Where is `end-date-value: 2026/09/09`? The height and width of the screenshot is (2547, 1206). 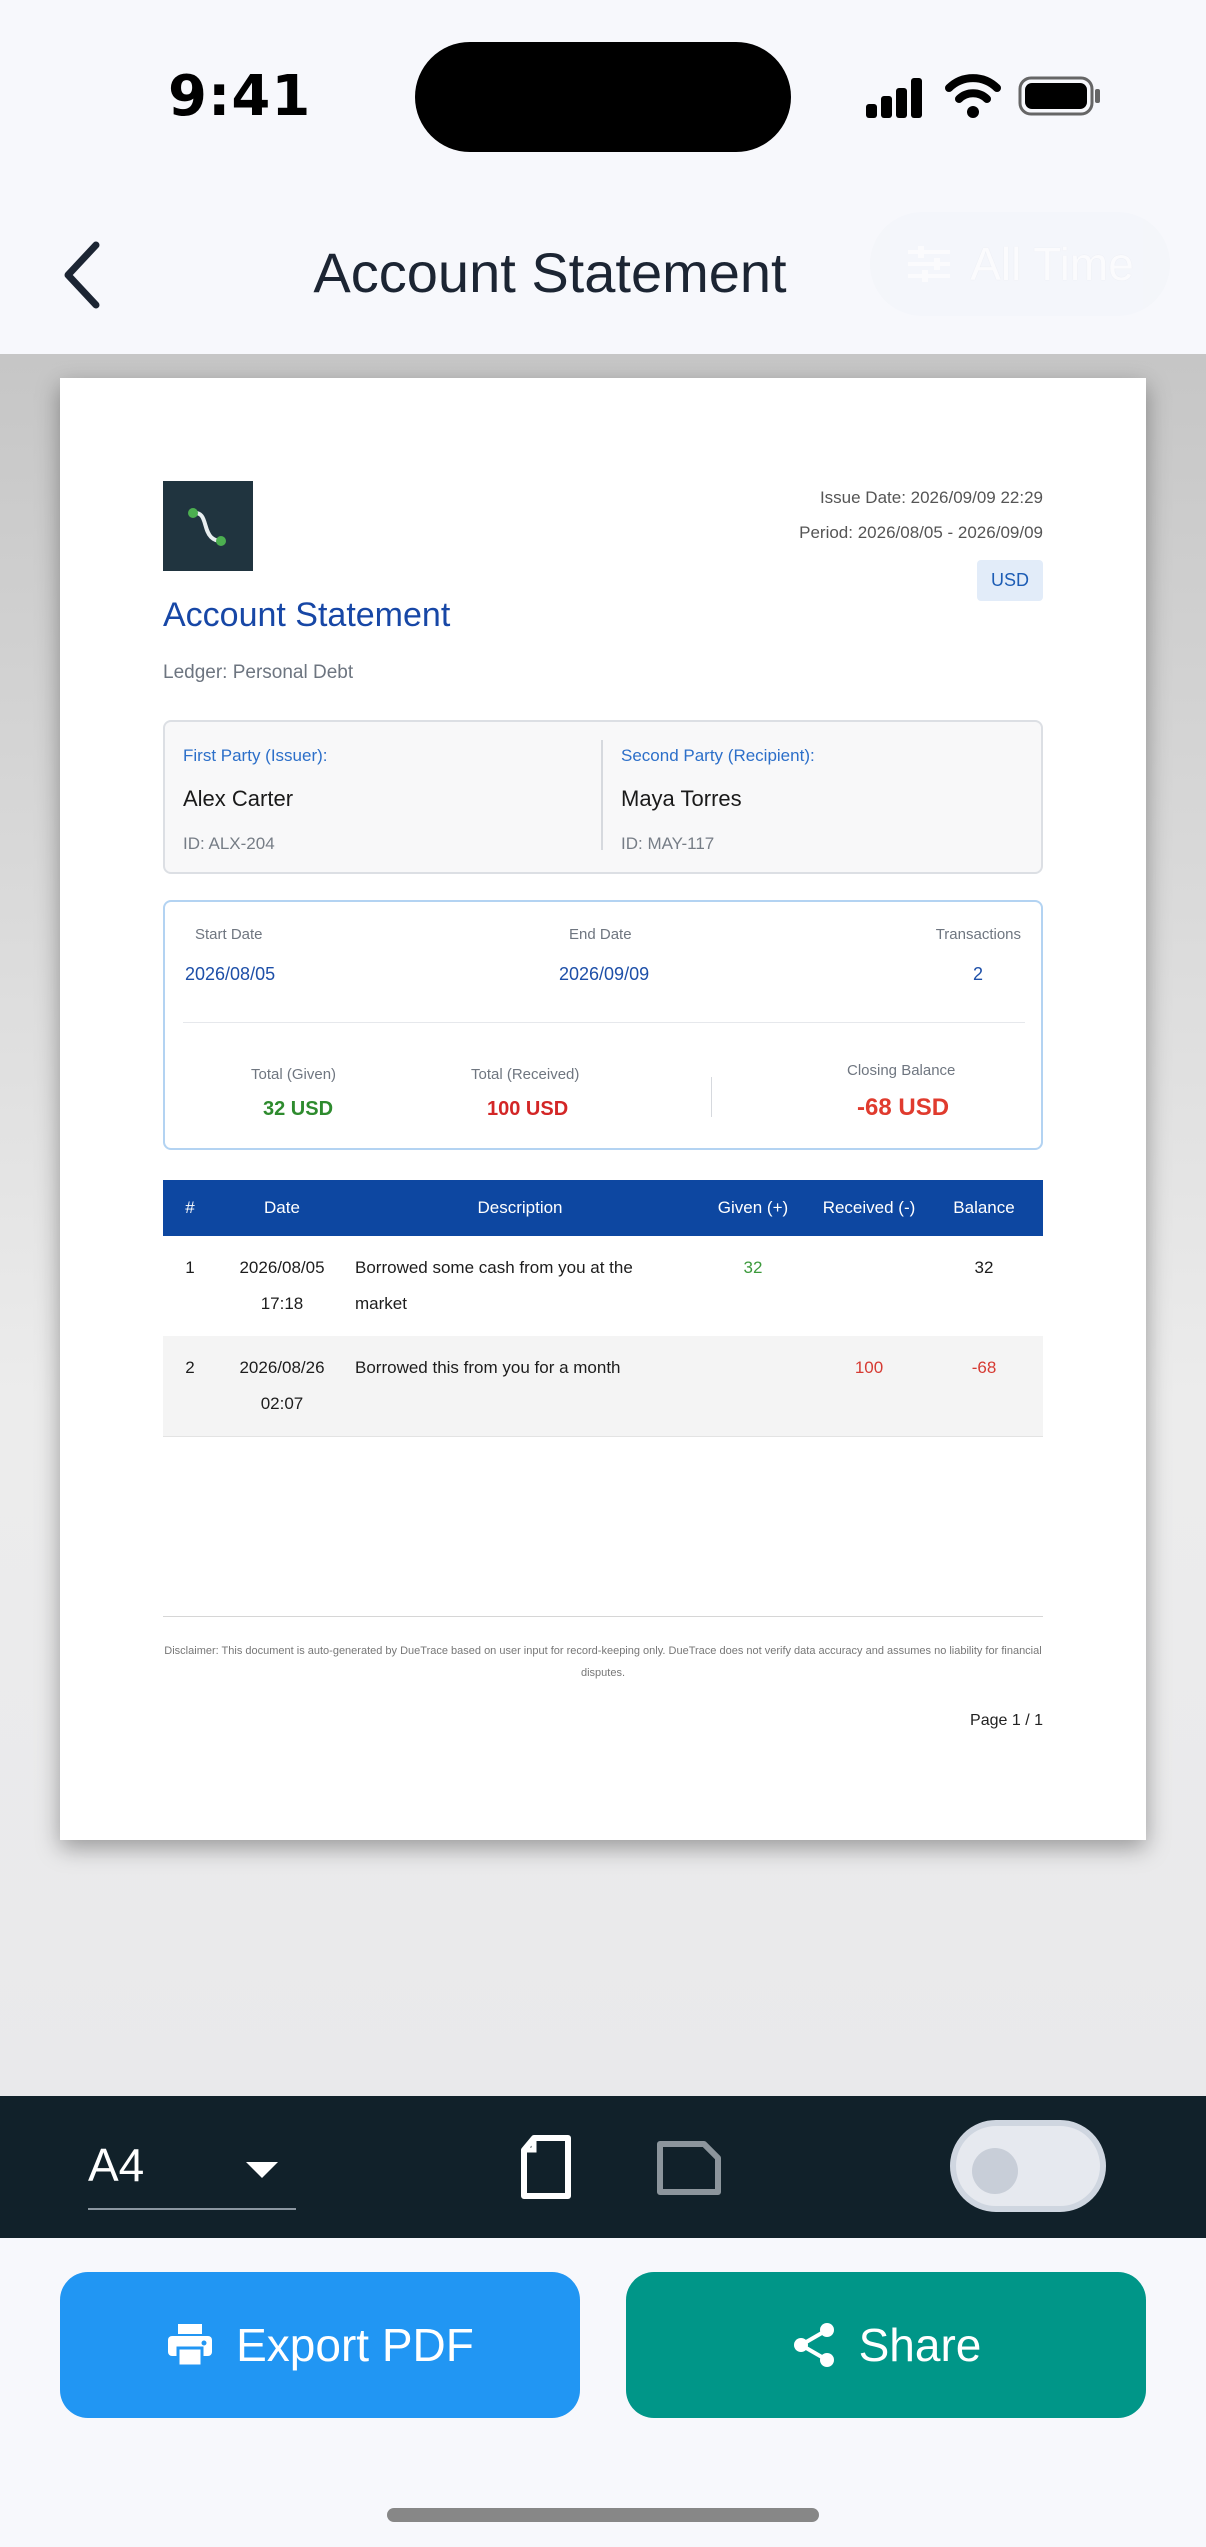
end-date-value: 2026/09/09 is located at coordinates (604, 974).